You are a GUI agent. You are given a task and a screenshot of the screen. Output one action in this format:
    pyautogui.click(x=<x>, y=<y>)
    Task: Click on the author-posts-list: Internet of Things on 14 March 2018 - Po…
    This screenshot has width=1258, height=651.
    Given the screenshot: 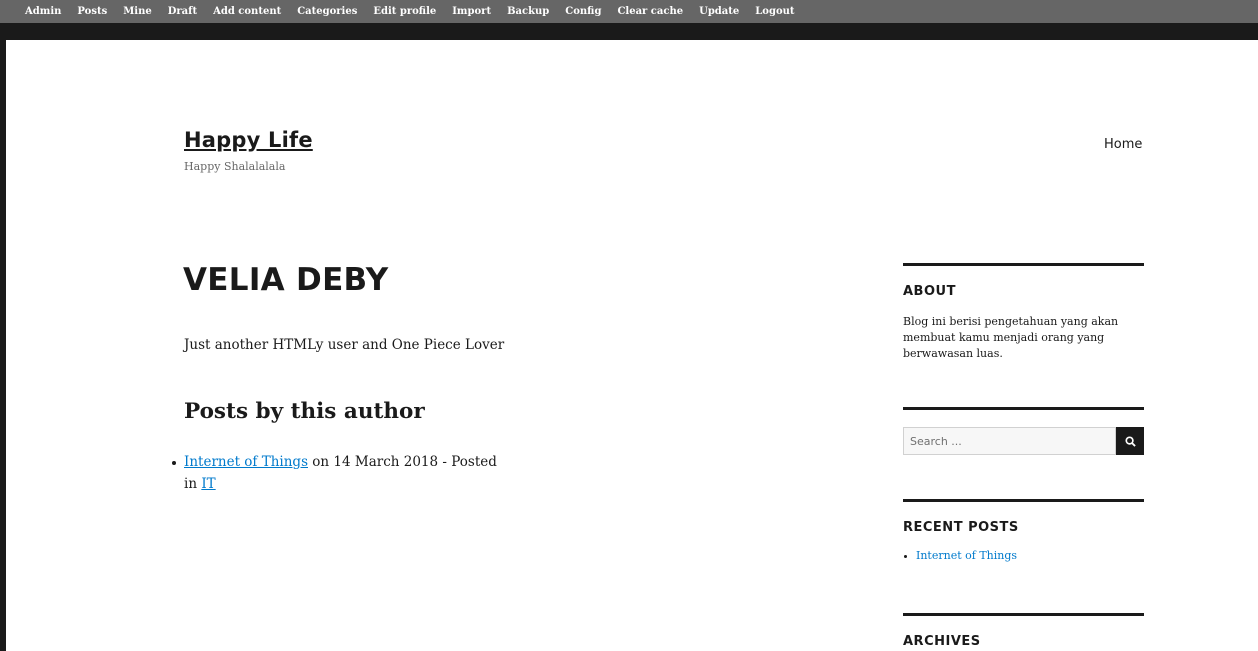 What is the action you would take?
    pyautogui.click(x=338, y=473)
    